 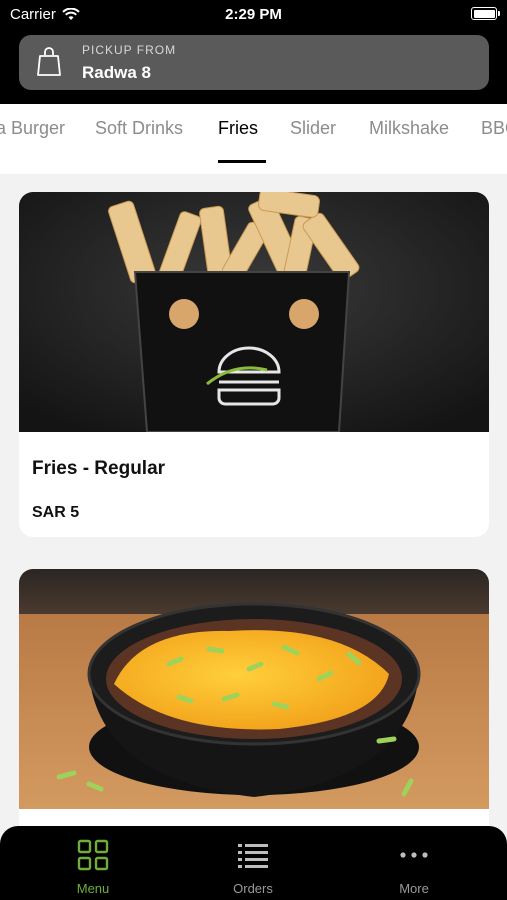 What do you see at coordinates (414, 855) in the screenshot?
I see `more-dots-icon` at bounding box center [414, 855].